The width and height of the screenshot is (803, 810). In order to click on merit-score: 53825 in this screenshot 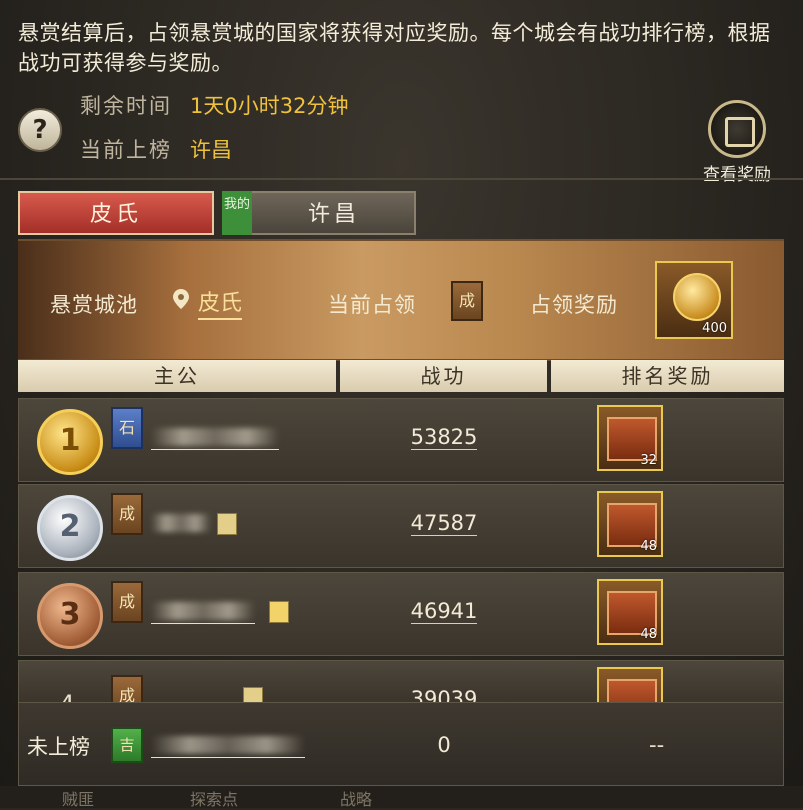, I will do `click(444, 437)`.